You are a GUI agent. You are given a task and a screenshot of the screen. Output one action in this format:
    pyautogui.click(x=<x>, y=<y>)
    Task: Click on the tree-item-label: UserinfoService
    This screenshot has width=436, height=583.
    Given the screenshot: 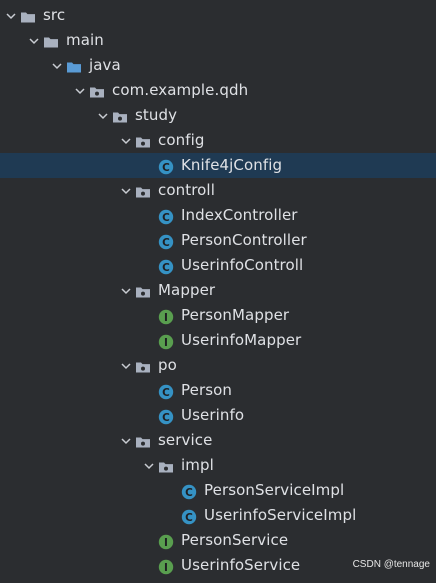 What is the action you would take?
    pyautogui.click(x=241, y=565)
    